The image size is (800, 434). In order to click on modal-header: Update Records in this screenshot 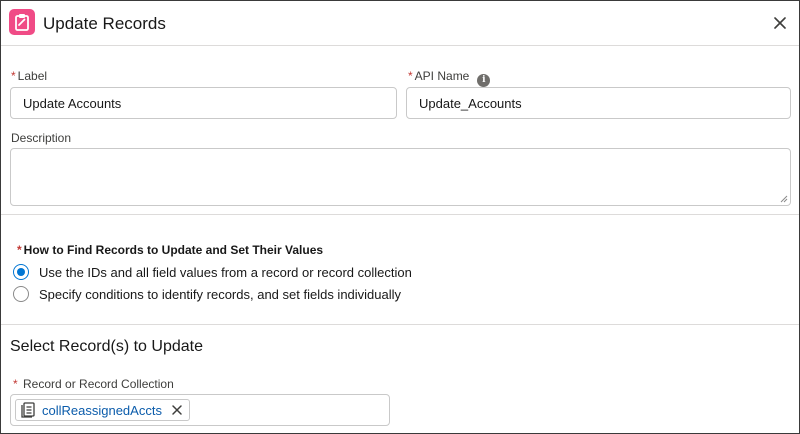, I will do `click(400, 23)`.